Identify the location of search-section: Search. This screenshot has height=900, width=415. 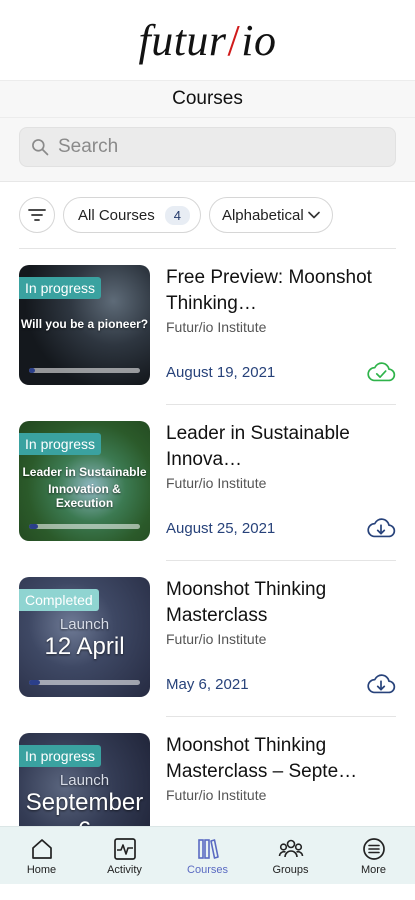
(207, 150).